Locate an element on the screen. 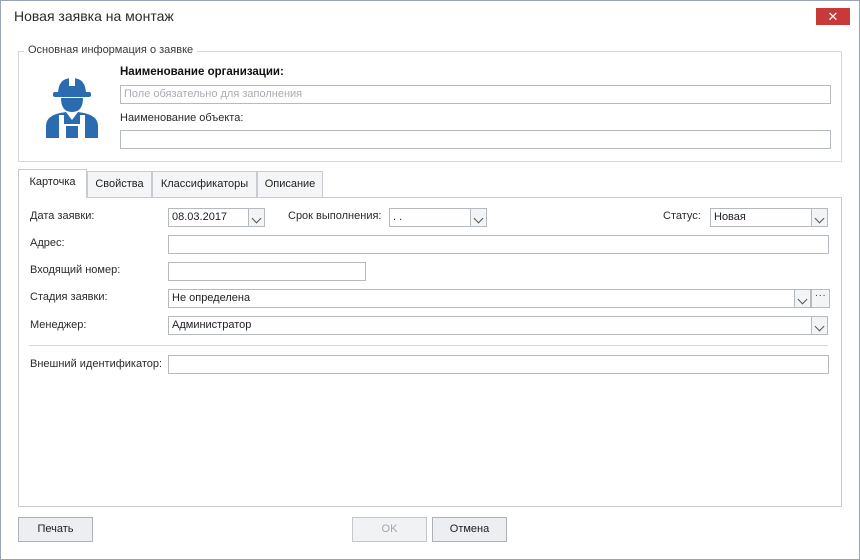  org-label: Наименование организации: is located at coordinates (202, 72).